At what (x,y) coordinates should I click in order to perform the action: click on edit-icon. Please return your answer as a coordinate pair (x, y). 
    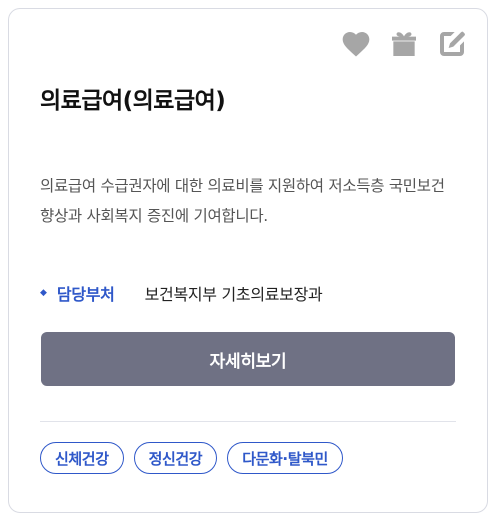
    Looking at the image, I should click on (452, 43).